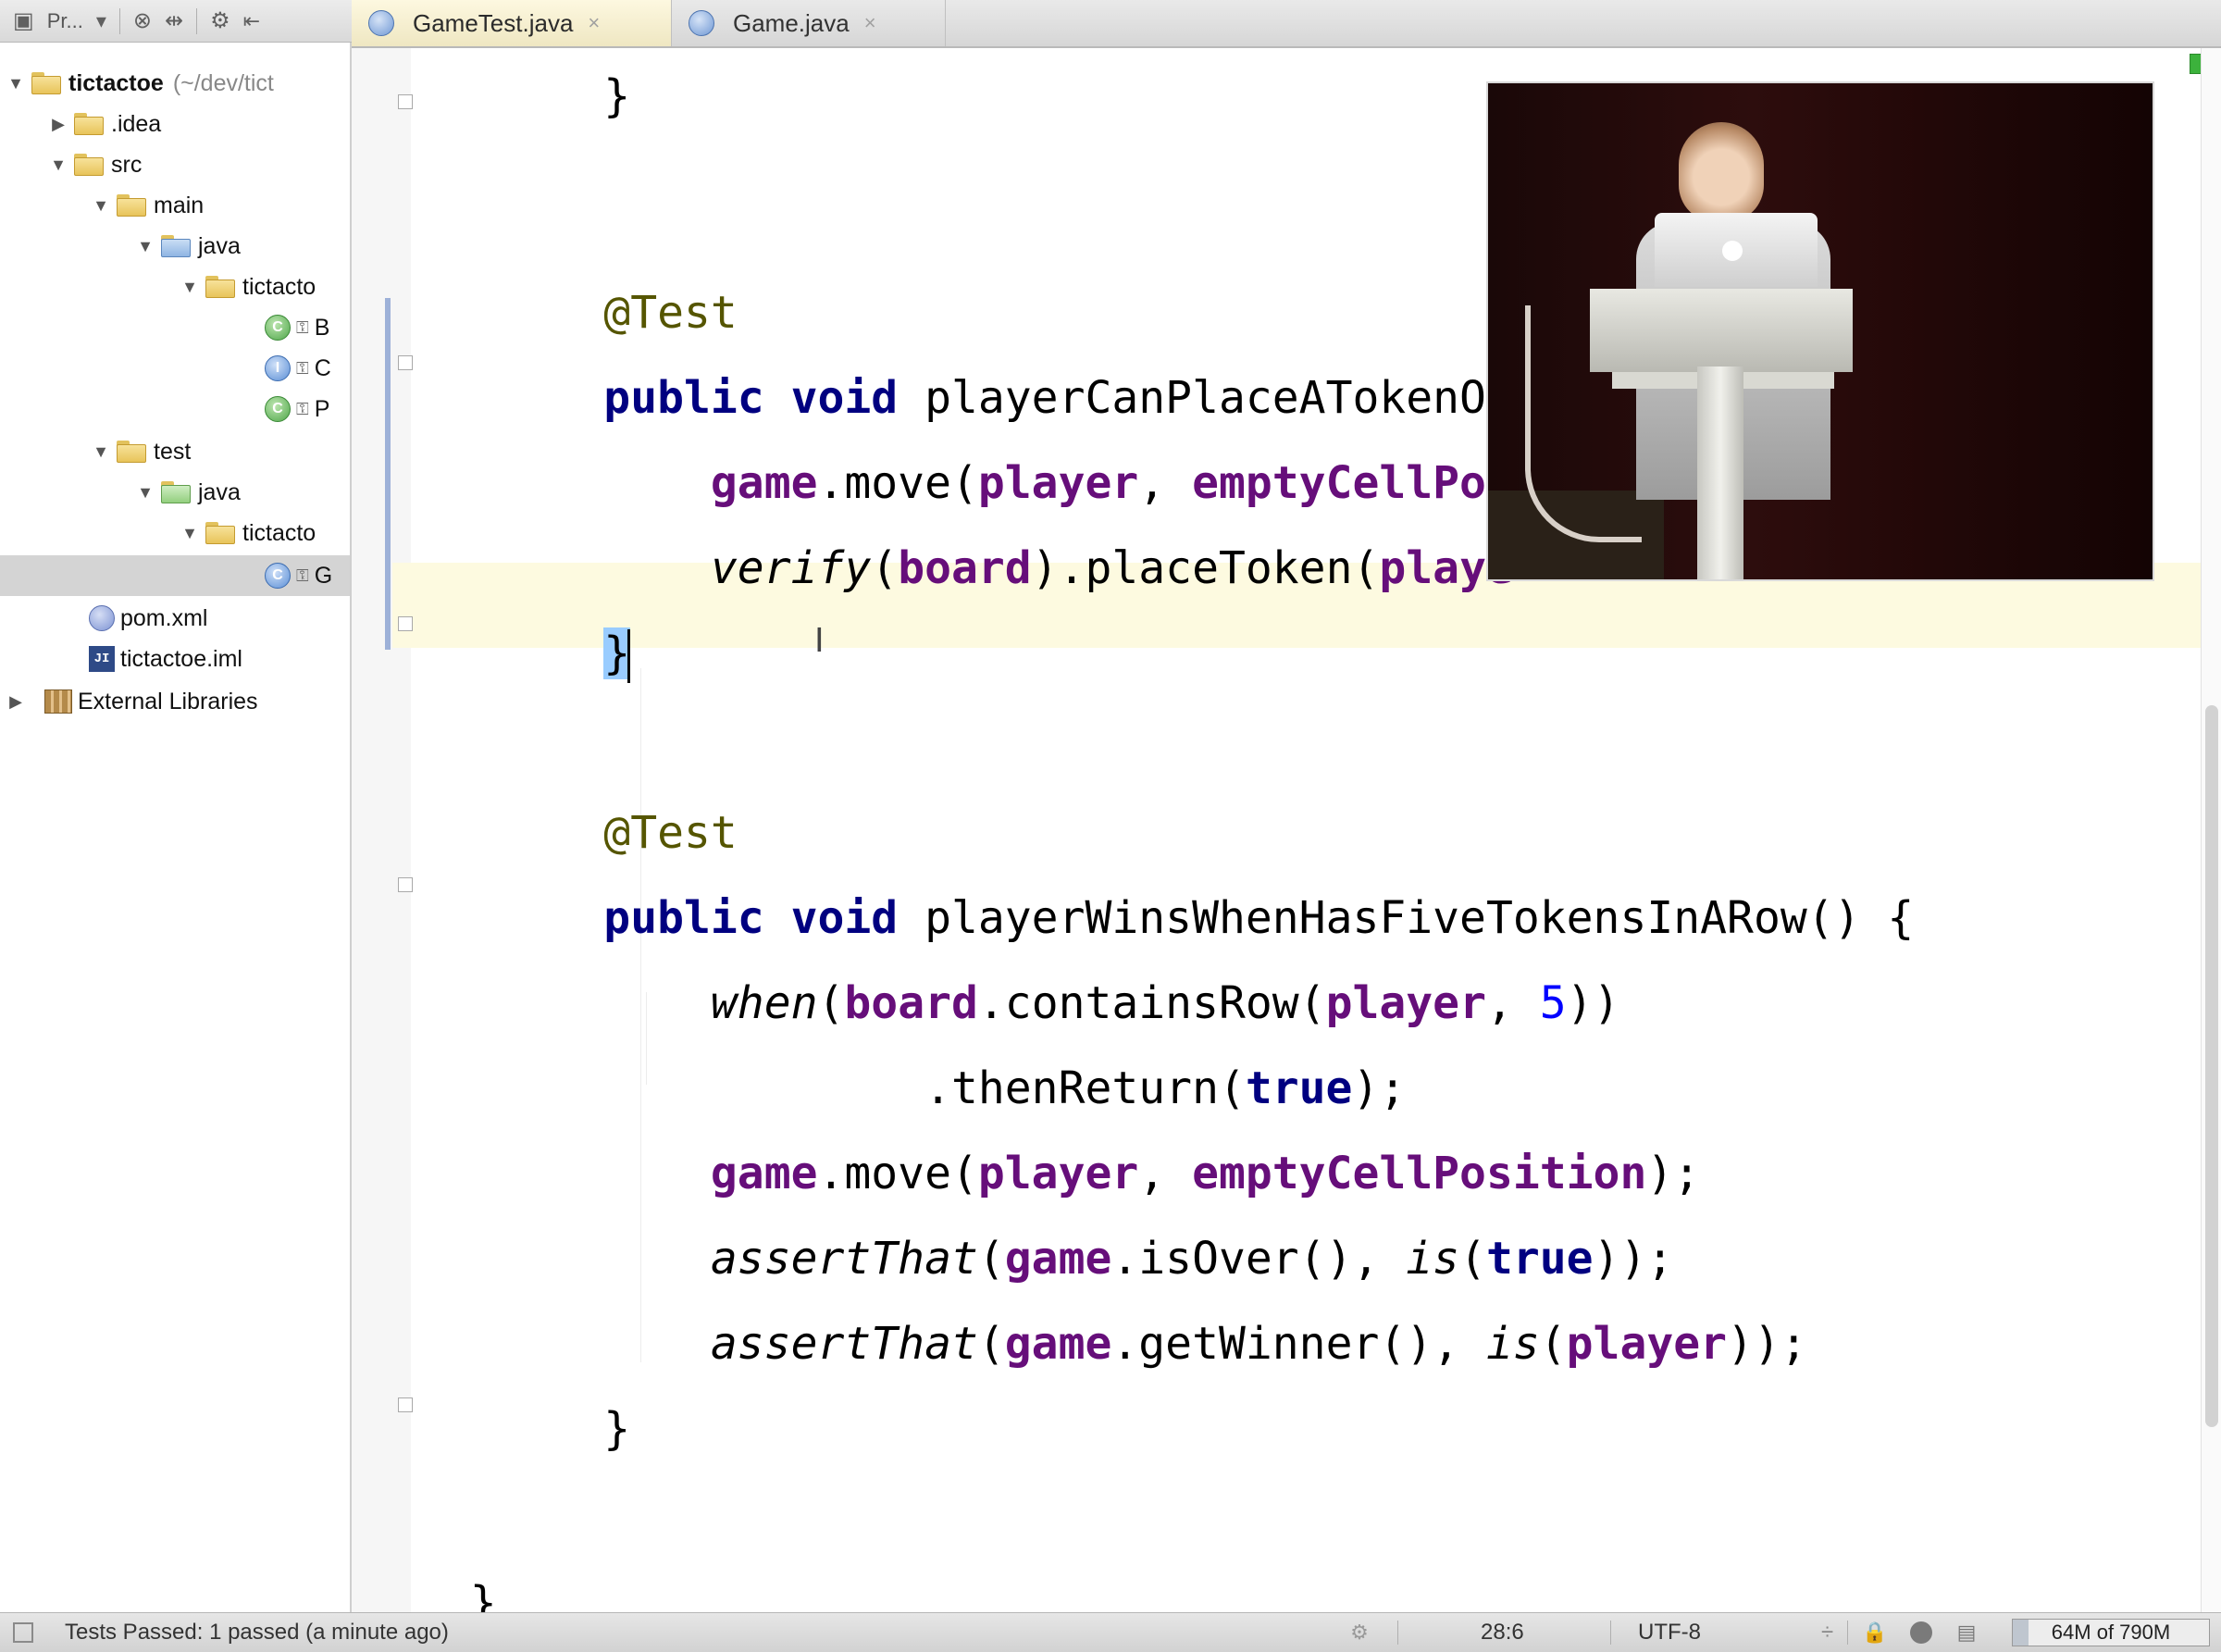 Image resolution: width=2221 pixels, height=1652 pixels. Describe the element at coordinates (381, 23) in the screenshot. I see `test-class-icon` at that location.